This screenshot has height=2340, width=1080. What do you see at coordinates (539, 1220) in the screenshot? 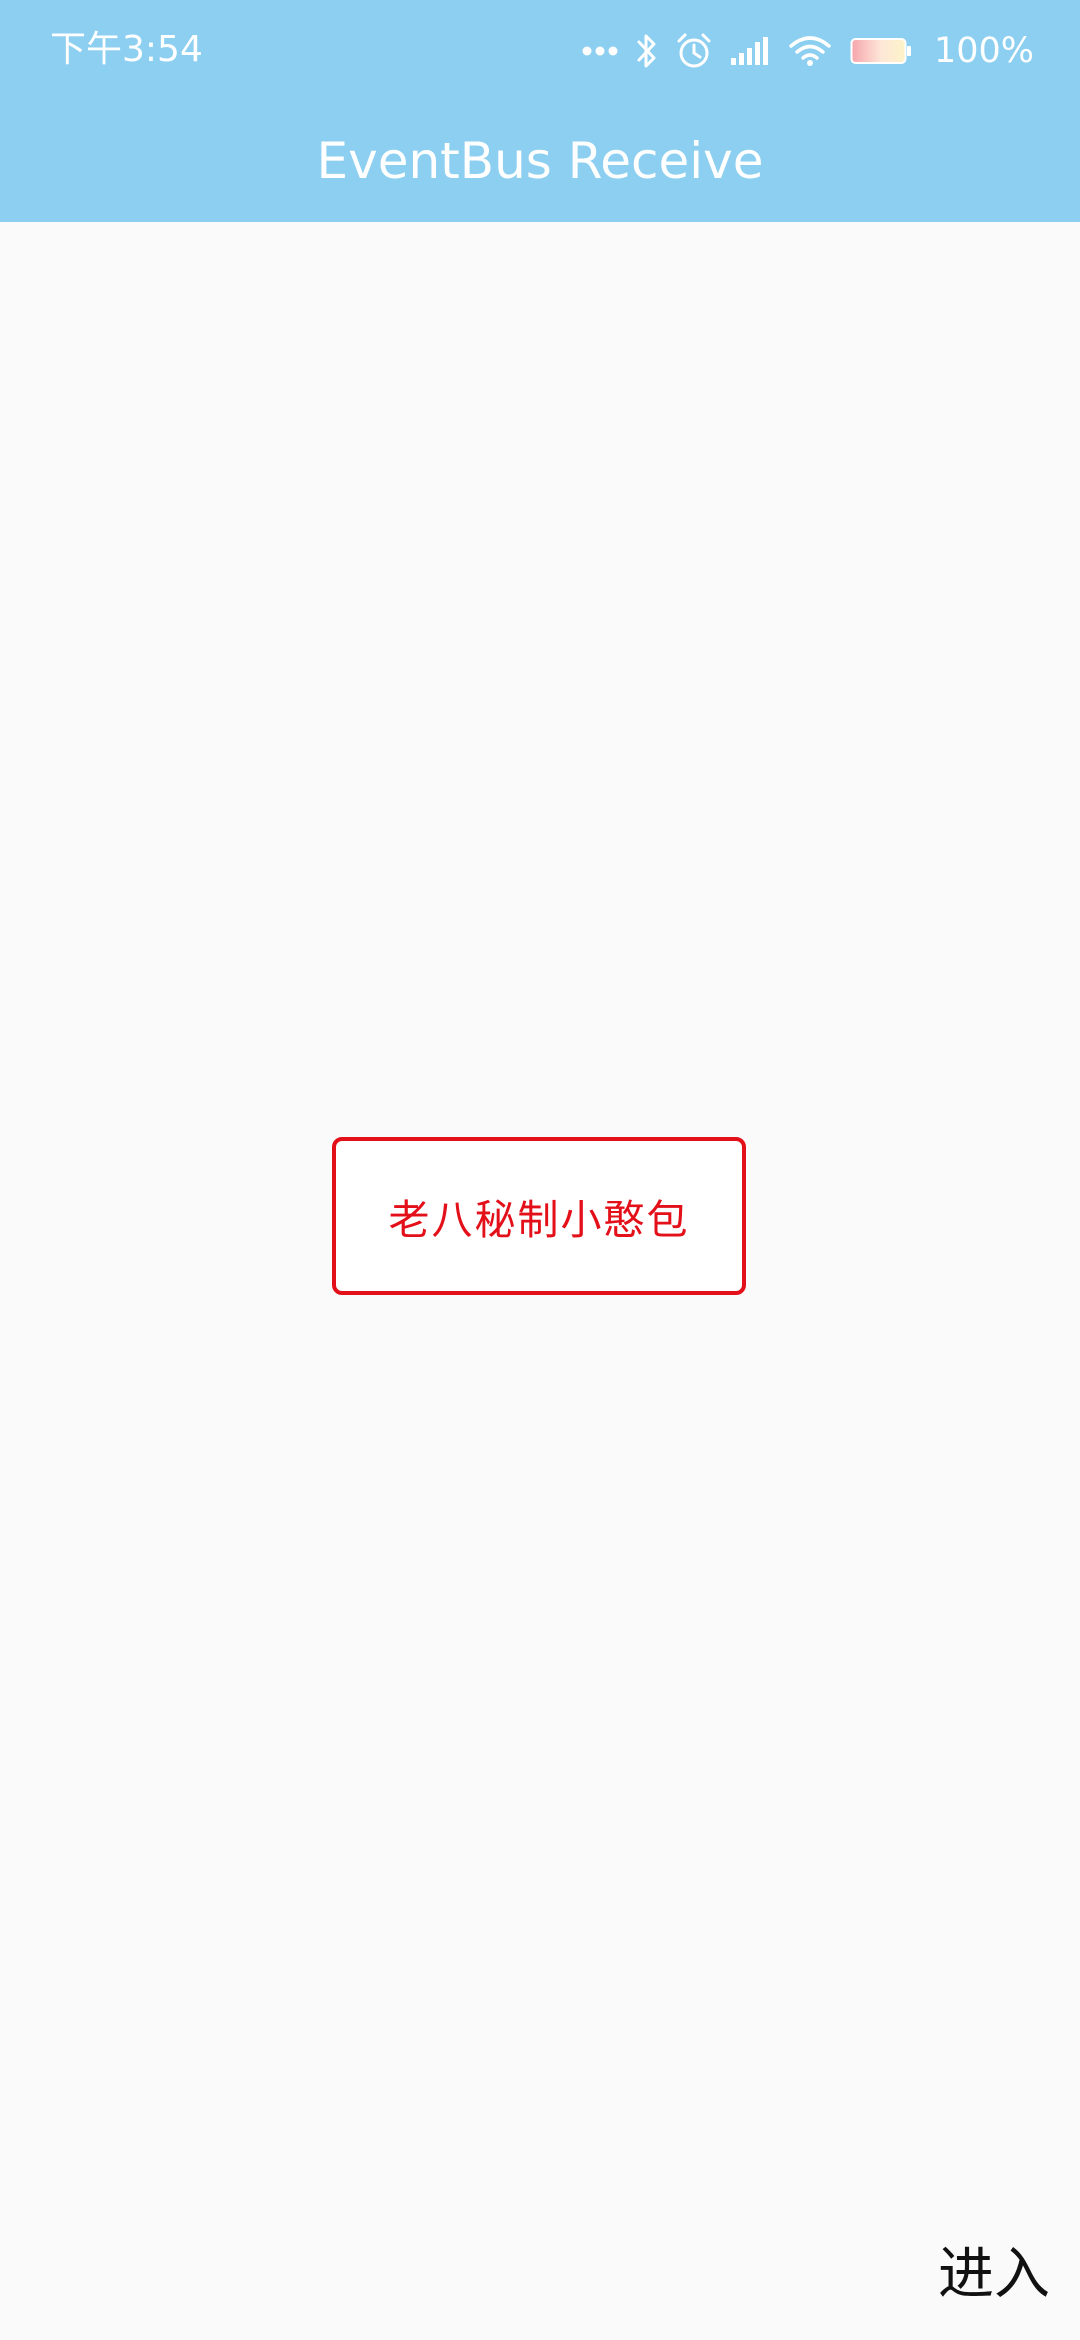
I see `center-button-label: 老八秘制小憨包` at bounding box center [539, 1220].